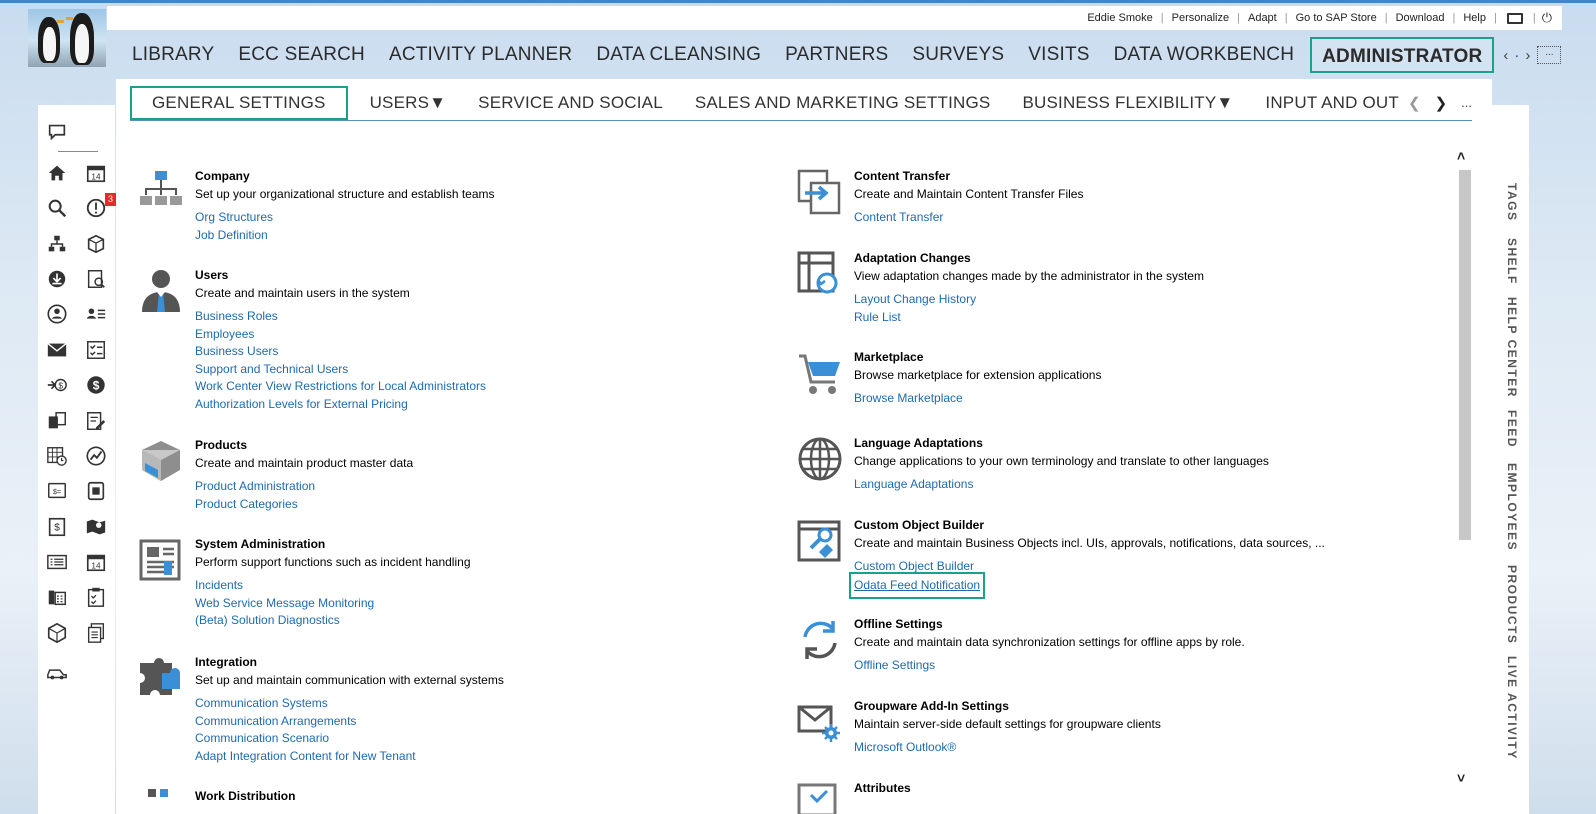  I want to click on content-transfer-icon, so click(820, 192).